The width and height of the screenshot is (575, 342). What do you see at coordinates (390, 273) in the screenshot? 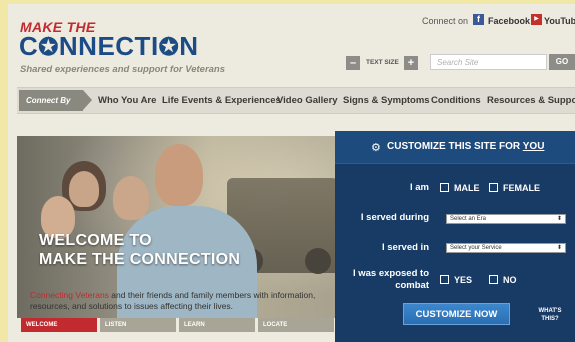
I see `exposed-combat-label-line-1: I was exposed to` at bounding box center [390, 273].